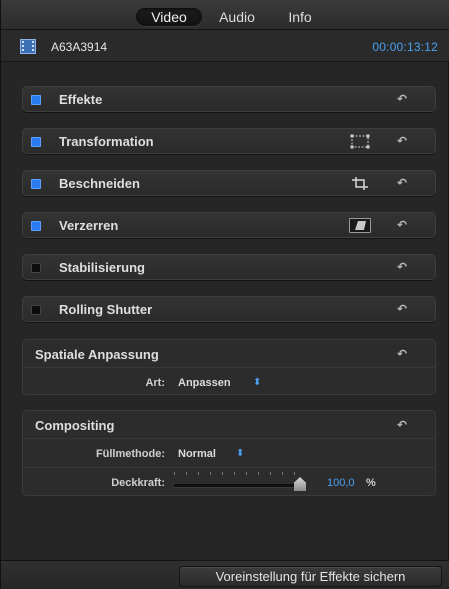 The image size is (449, 589). Describe the element at coordinates (169, 17) in the screenshot. I see `tab-video: Video` at that location.